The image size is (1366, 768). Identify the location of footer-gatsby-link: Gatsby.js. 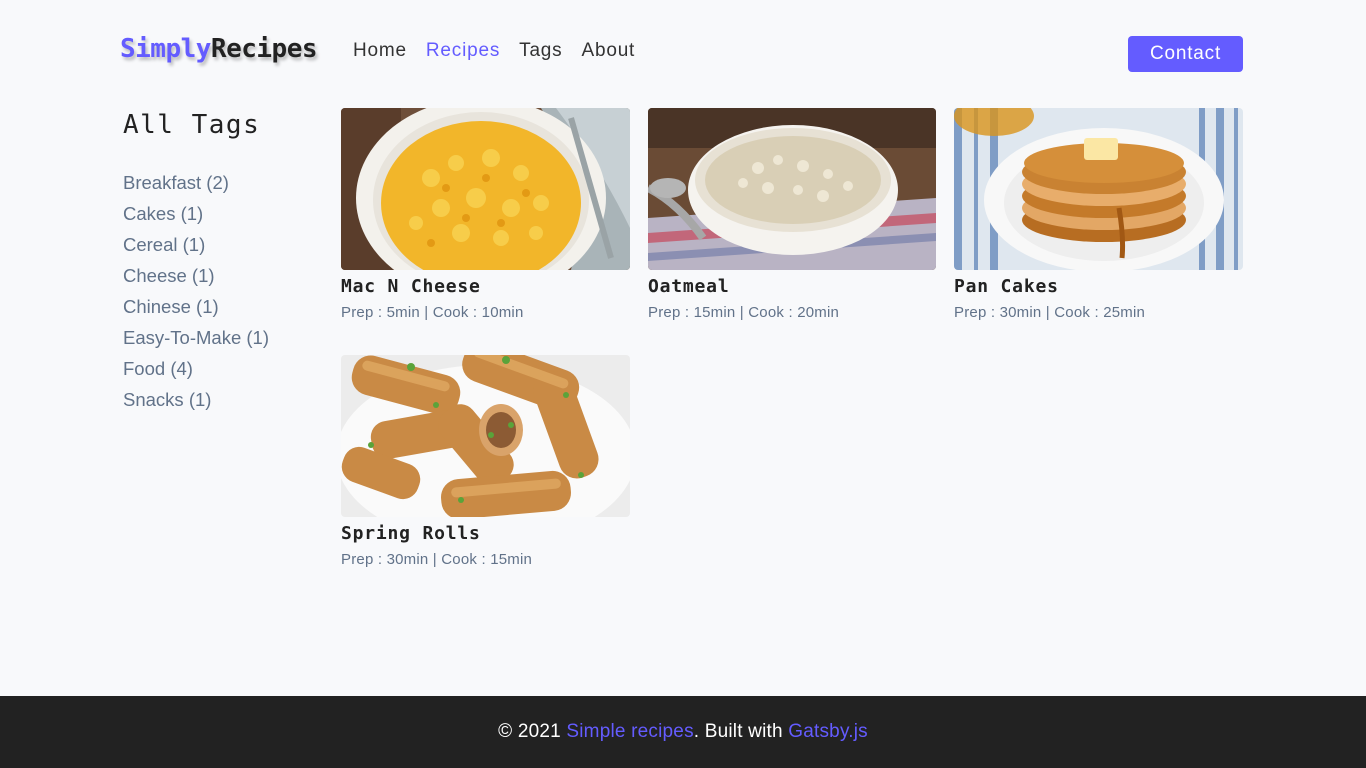
(828, 732).